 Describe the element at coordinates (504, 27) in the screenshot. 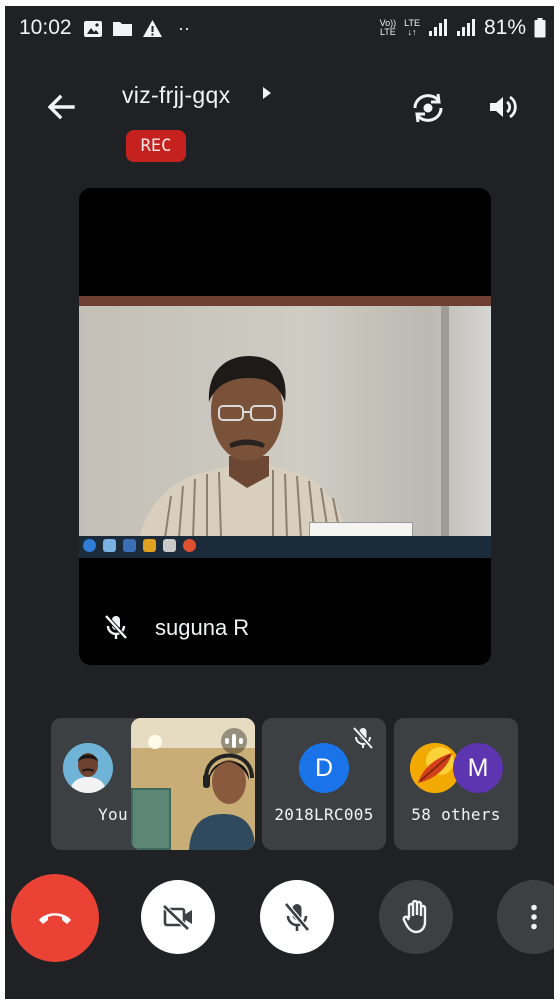

I see `battery-percent: 81%` at that location.